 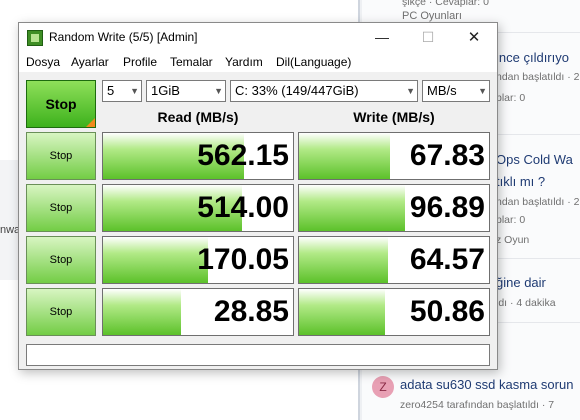 I want to click on read-value: 514.00, so click(x=243, y=207).